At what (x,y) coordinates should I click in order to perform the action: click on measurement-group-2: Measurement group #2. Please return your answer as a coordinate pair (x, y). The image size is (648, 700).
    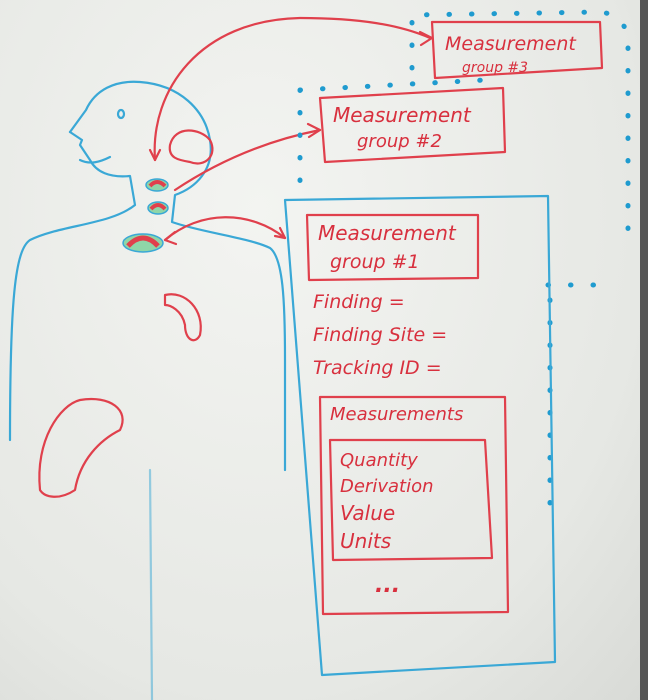
    Looking at the image, I should click on (412, 125).